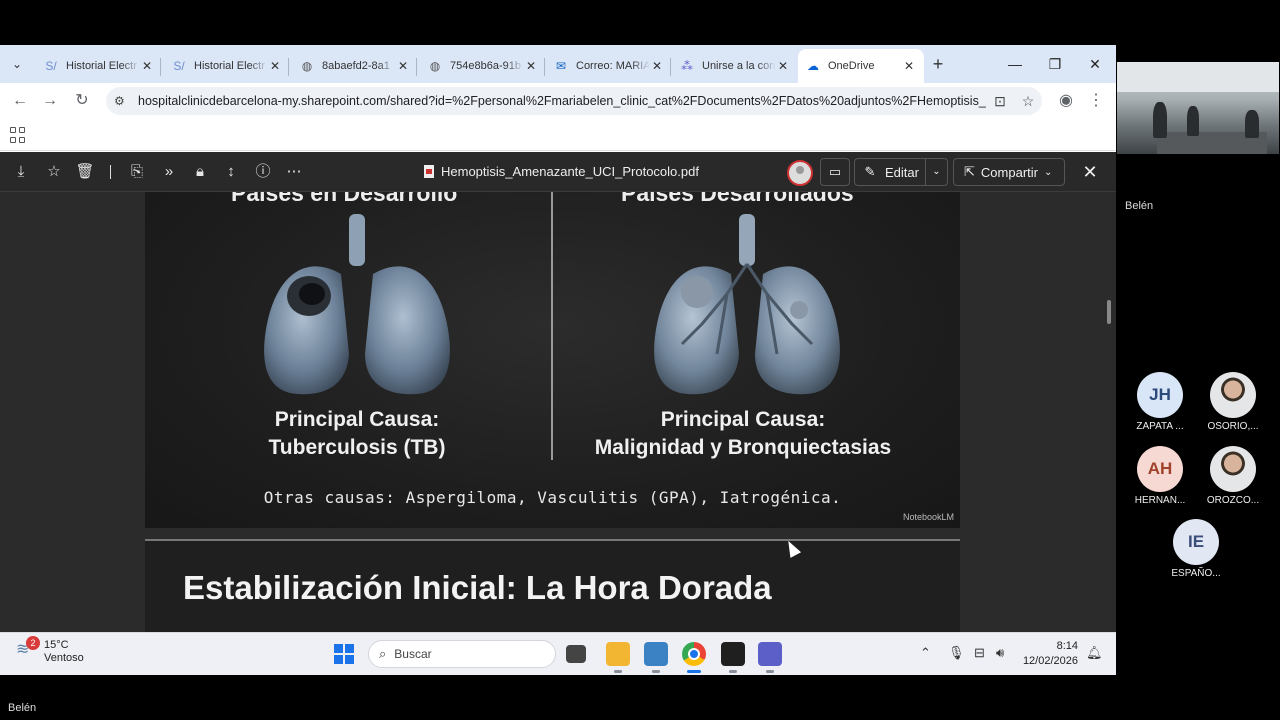 This screenshot has width=1280, height=720. I want to click on time: 8:14, so click(1067, 646).